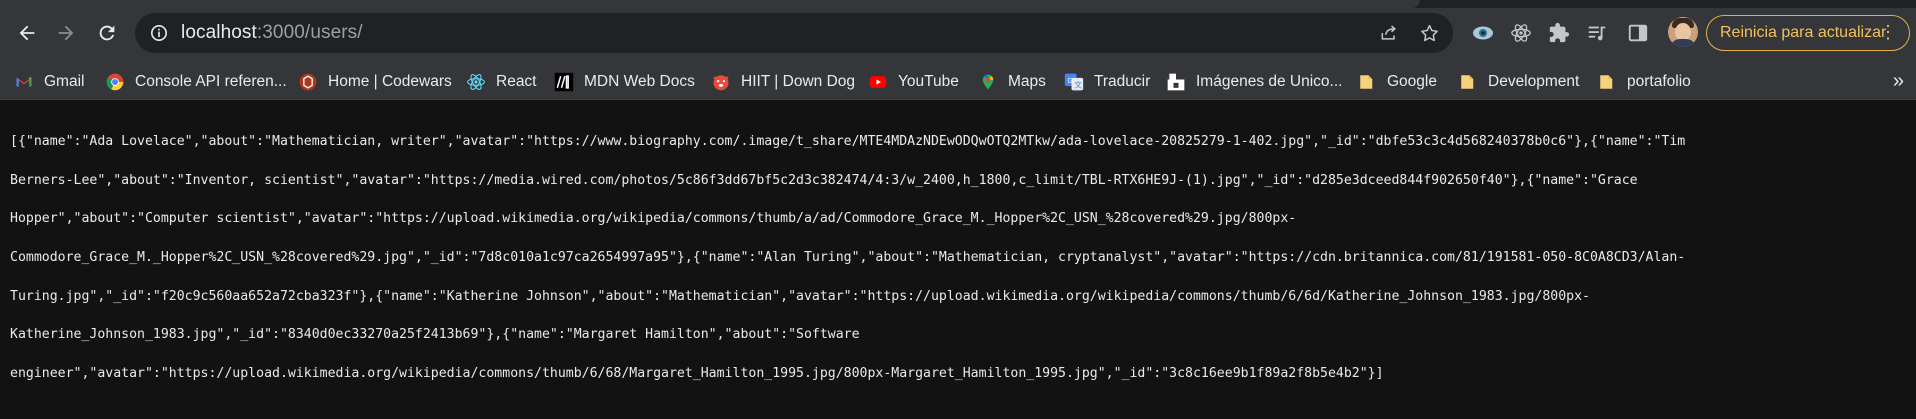 The height and width of the screenshot is (419, 1916). I want to click on update-restart-button: Reinicia para actualizar ⋮, so click(1808, 33).